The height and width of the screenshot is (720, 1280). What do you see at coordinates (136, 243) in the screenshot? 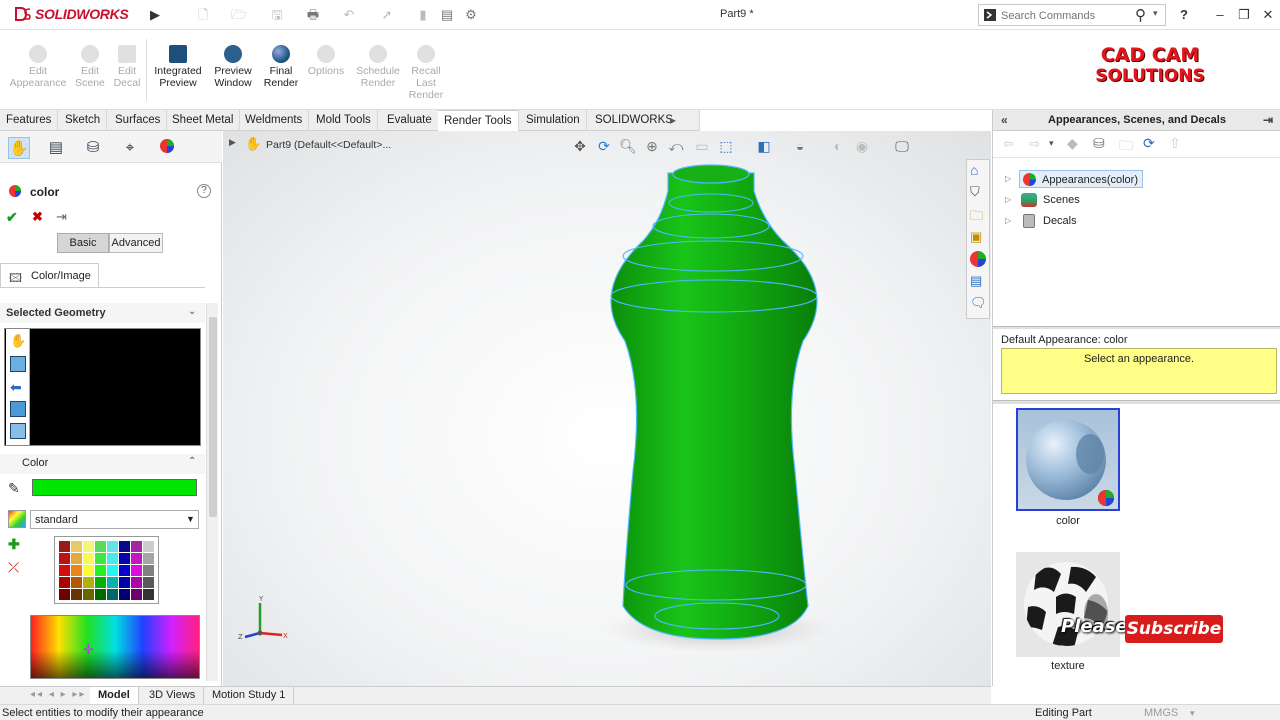
I see `advanced-mode-button: Advanced` at bounding box center [136, 243].